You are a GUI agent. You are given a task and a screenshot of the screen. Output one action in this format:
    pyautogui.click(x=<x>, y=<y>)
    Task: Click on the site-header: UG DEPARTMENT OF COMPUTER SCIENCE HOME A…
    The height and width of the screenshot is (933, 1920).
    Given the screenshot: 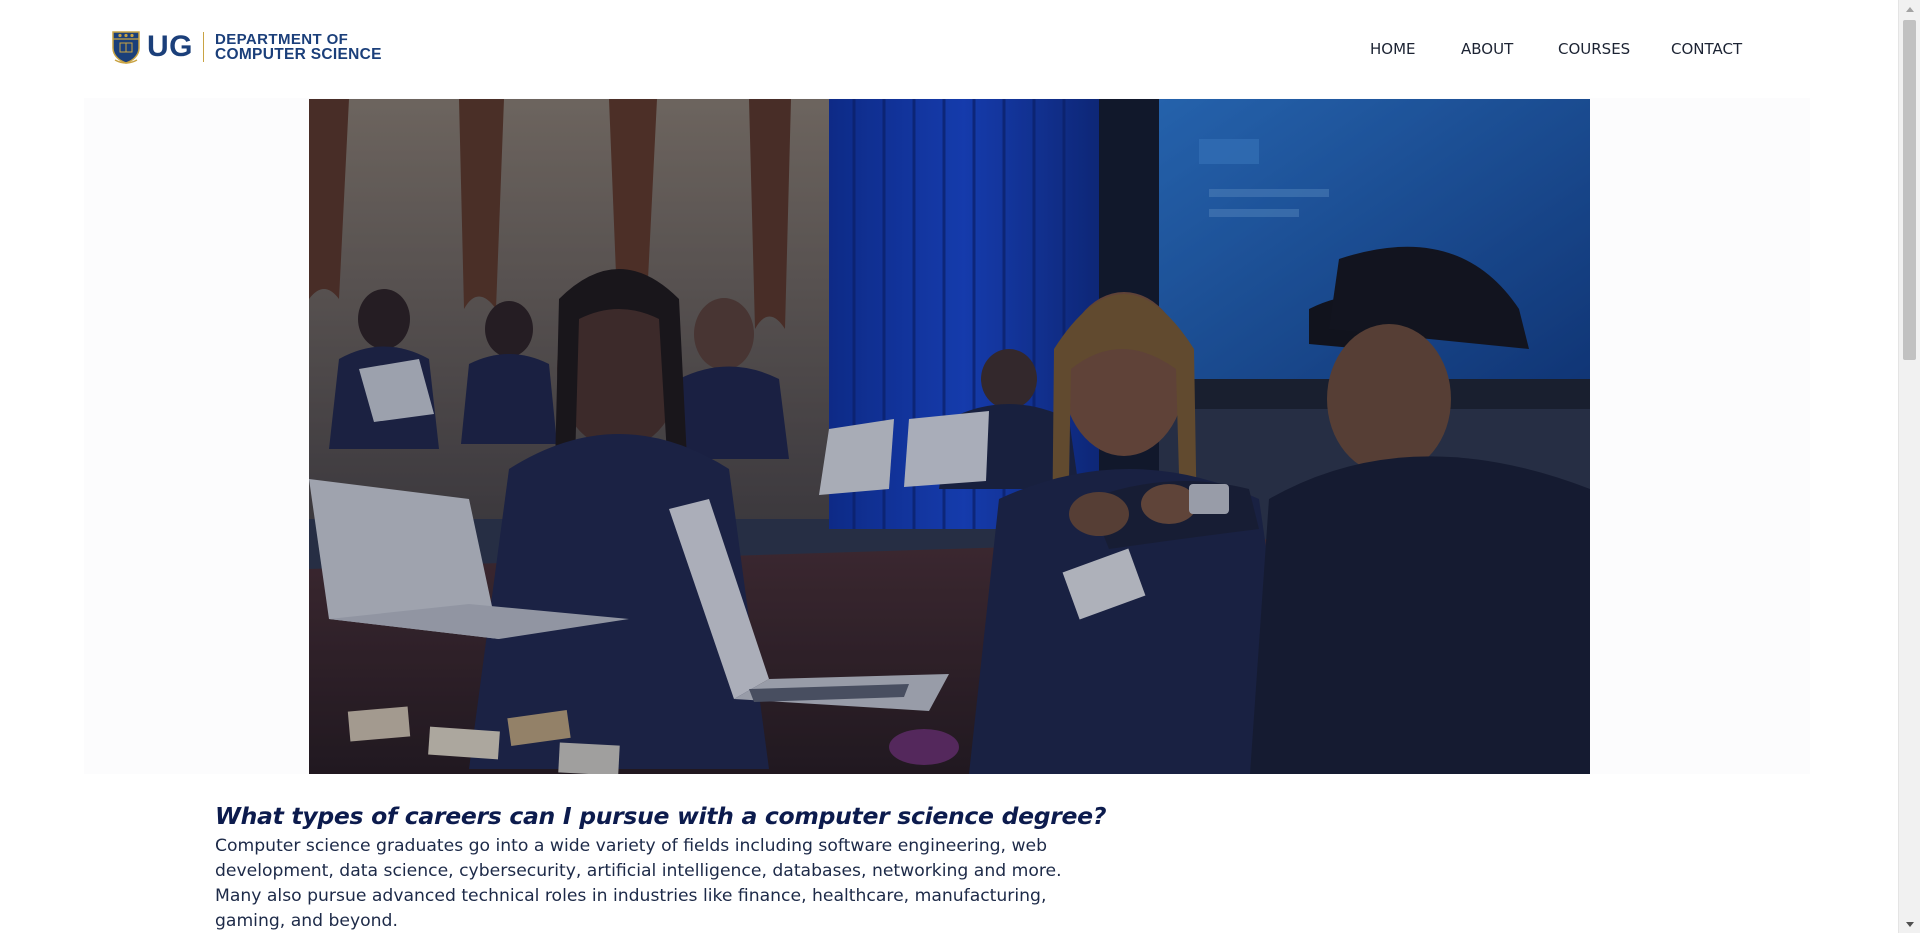 What is the action you would take?
    pyautogui.click(x=949, y=49)
    